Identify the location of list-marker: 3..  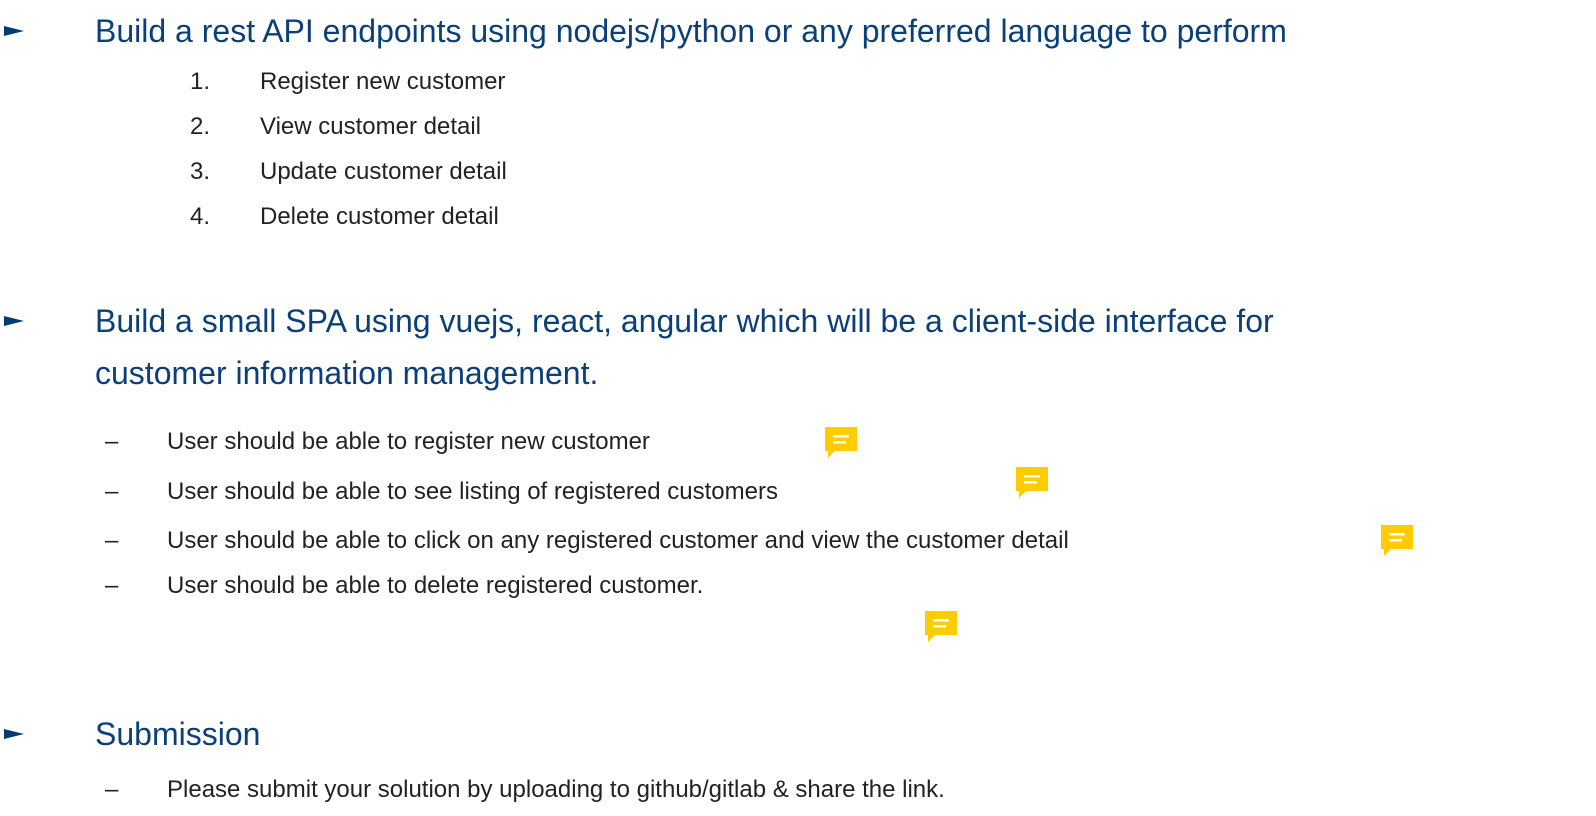
(200, 171).